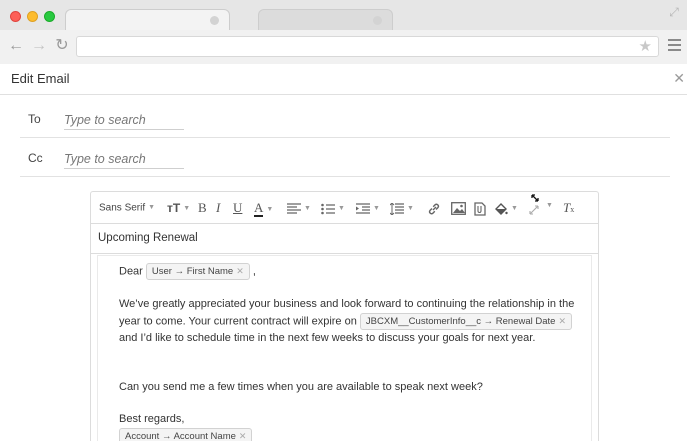  What do you see at coordinates (147, 20) in the screenshot?
I see `browser-tab-active` at bounding box center [147, 20].